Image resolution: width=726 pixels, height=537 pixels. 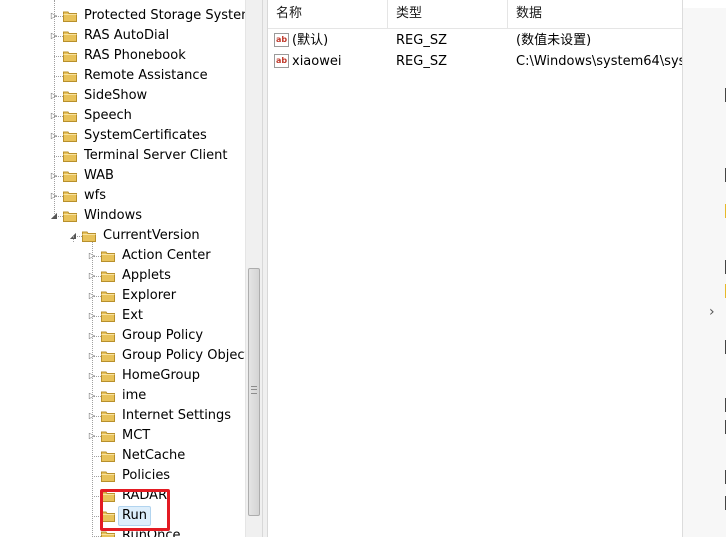 I want to click on tree-item-ras-phonebook: RAS Phonebook, so click(x=122, y=56).